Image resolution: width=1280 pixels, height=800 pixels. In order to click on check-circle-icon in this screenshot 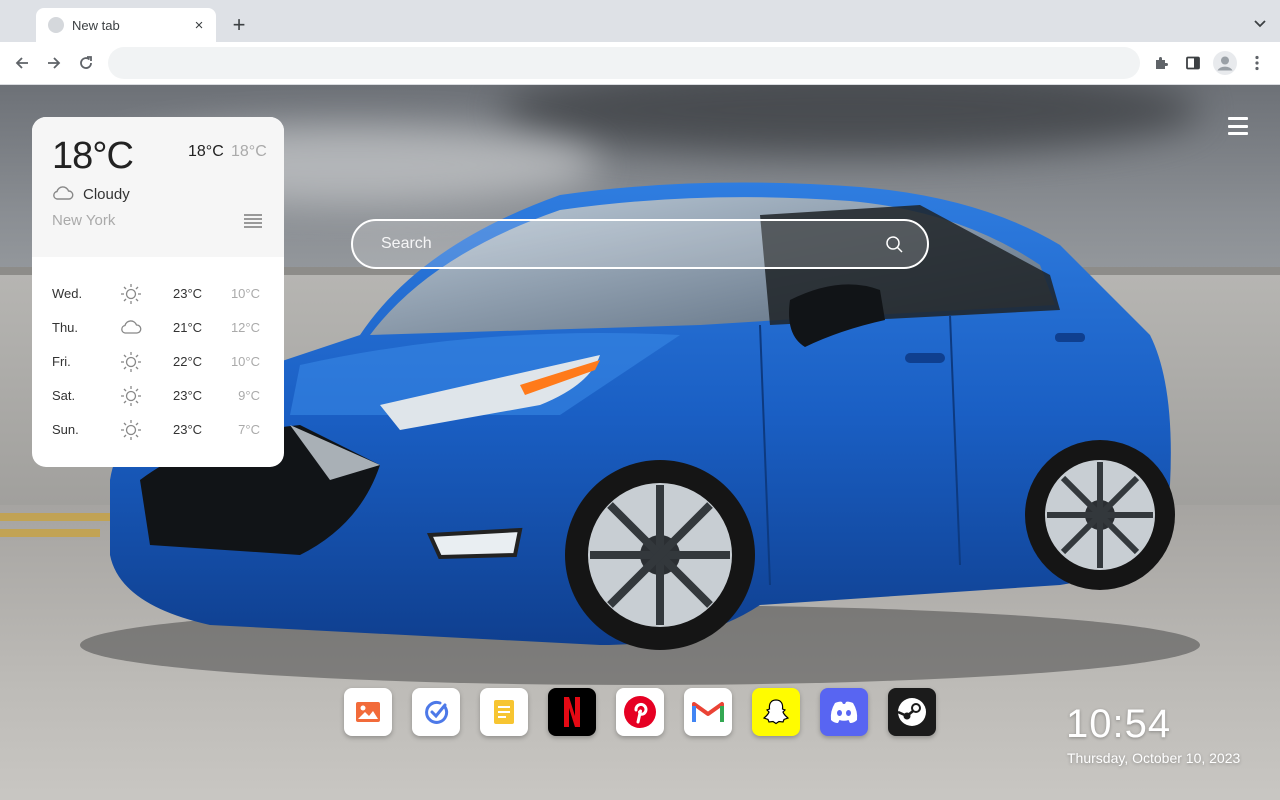, I will do `click(437, 712)`.